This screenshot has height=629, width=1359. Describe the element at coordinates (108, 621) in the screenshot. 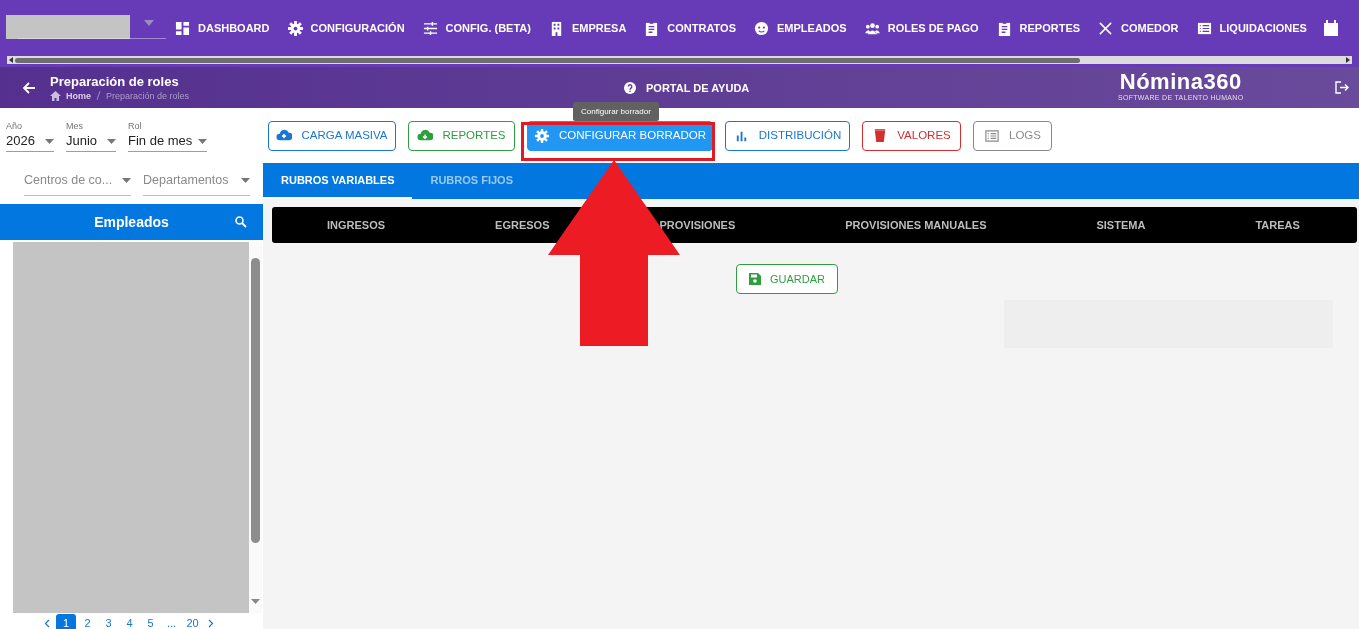

I see `page-link: 3` at that location.